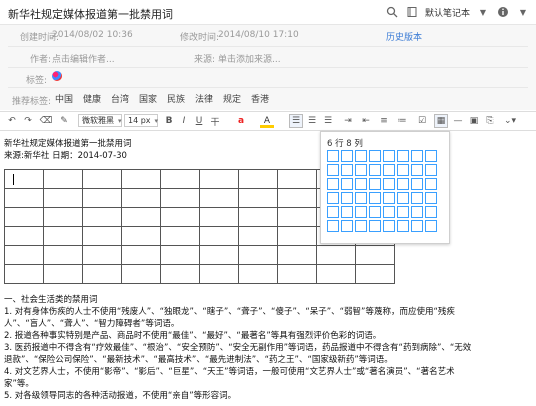  I want to click on clear-format-icon: ⌫, so click(46, 121).